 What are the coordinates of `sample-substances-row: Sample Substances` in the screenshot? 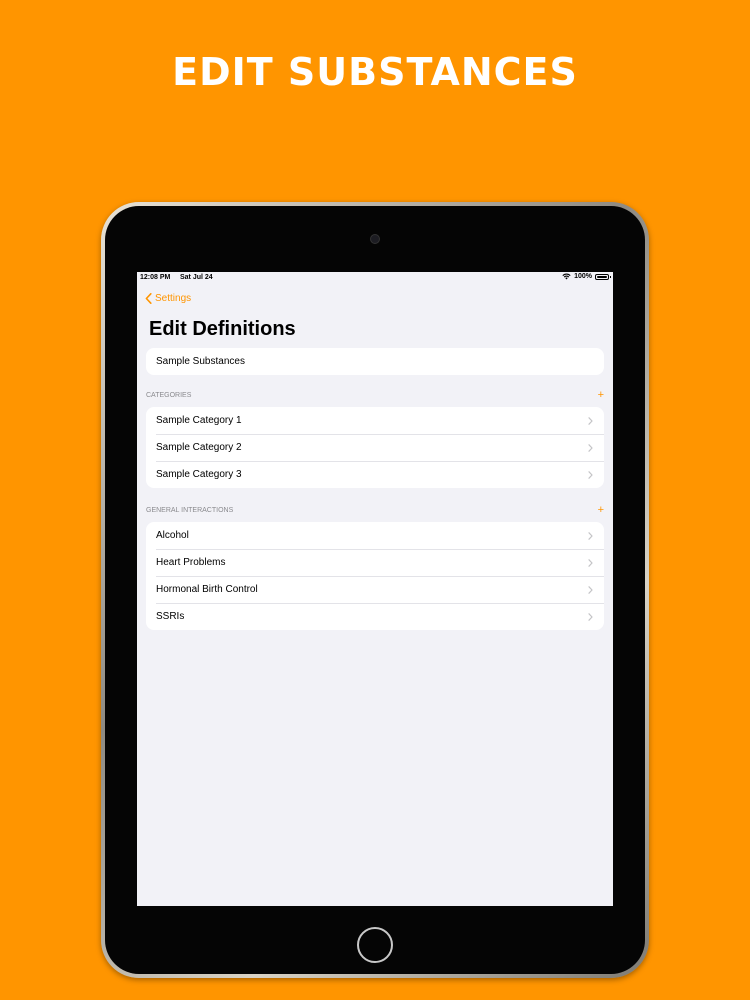 It's located at (375, 361).